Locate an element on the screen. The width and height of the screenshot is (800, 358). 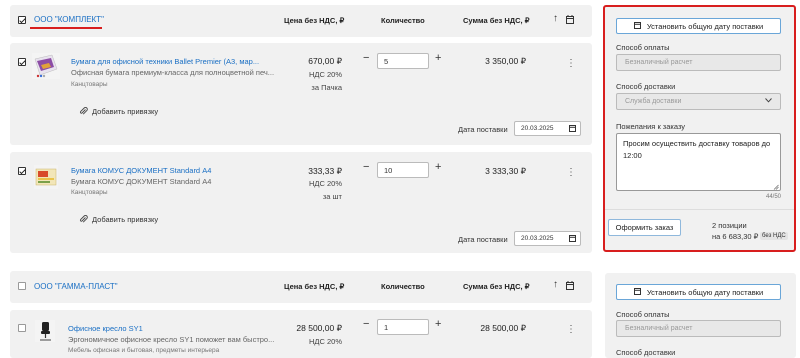
unit-price: 28 500,00 ₽ is located at coordinates (319, 328).